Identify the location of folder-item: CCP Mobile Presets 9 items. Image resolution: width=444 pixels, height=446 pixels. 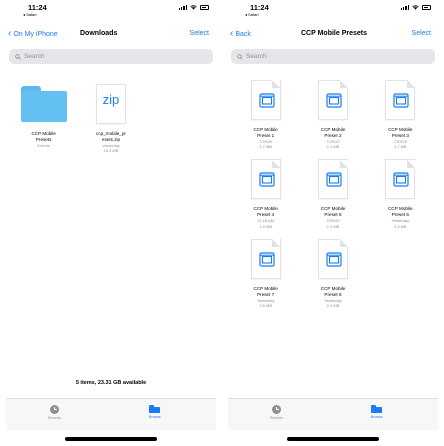
(43, 117).